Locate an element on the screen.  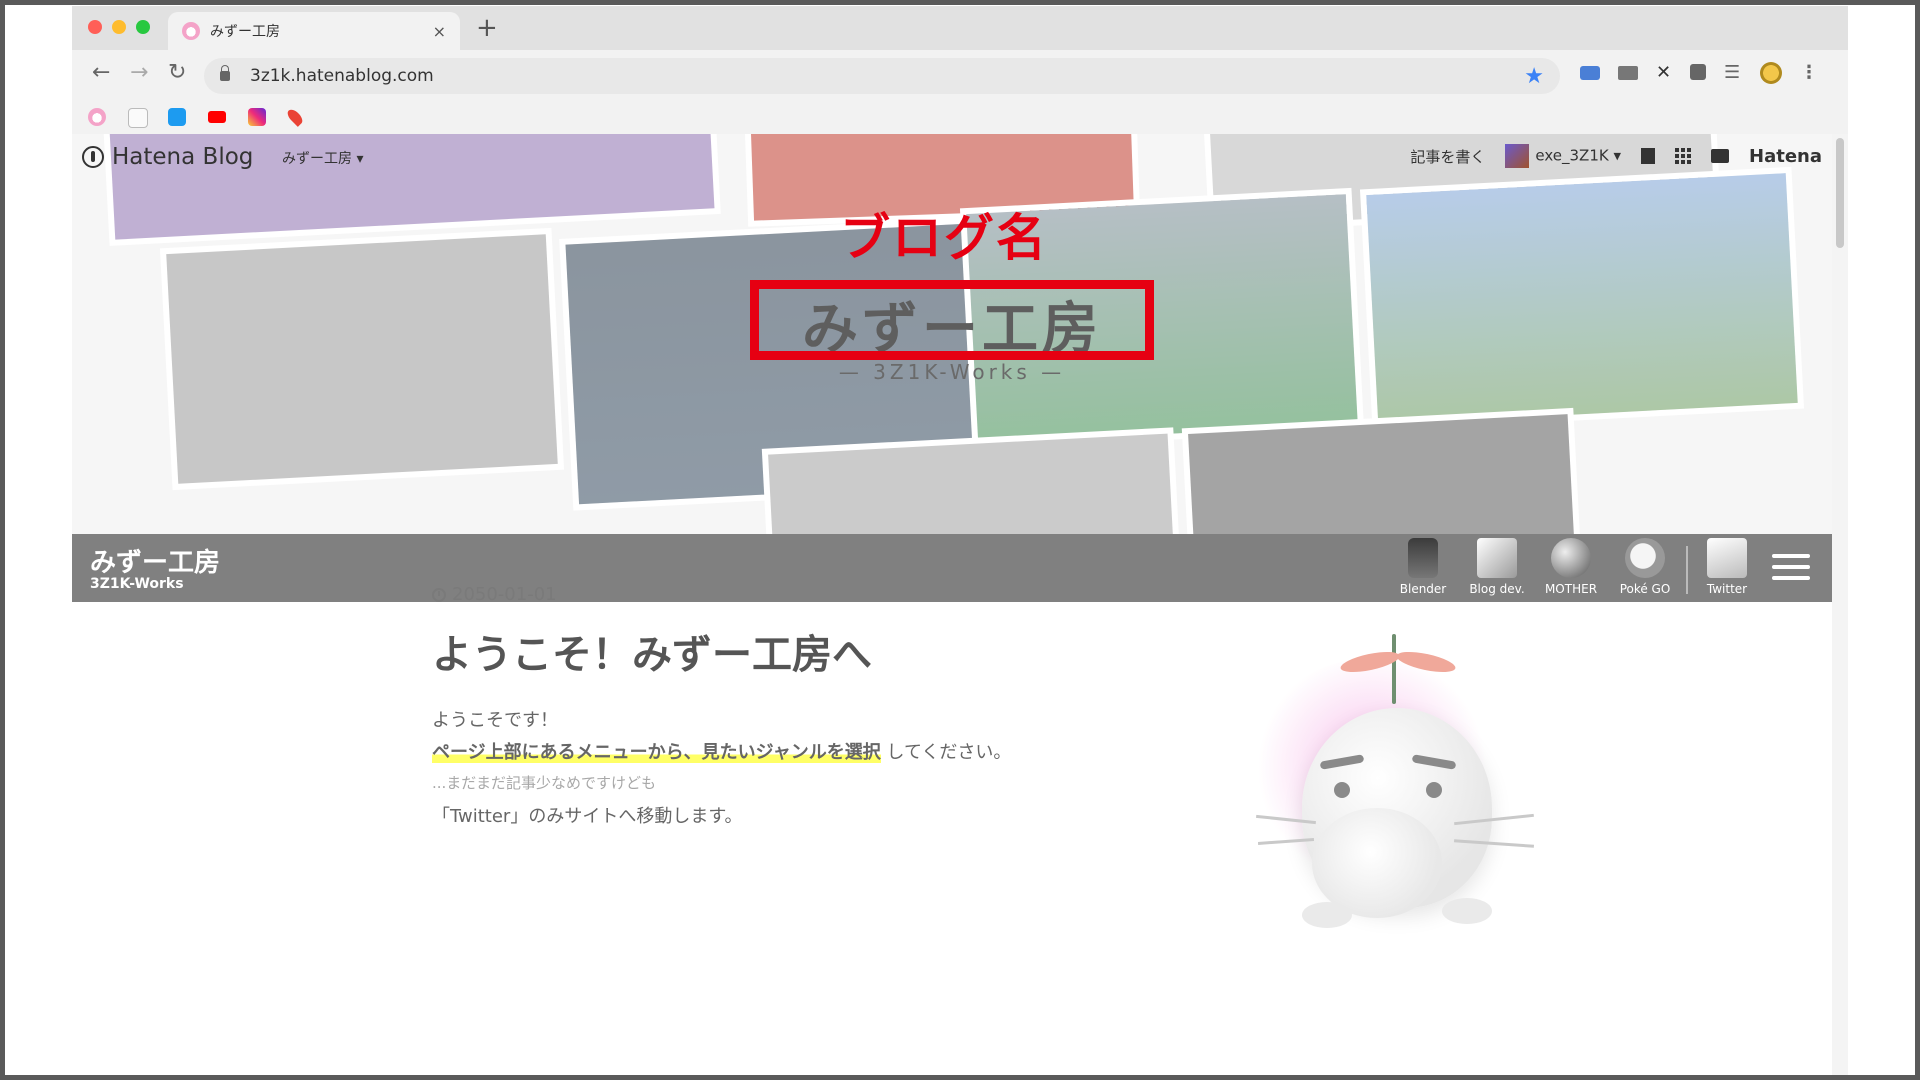
article-title: ようこそ！みずー工房へ is located at coordinates (652, 651).